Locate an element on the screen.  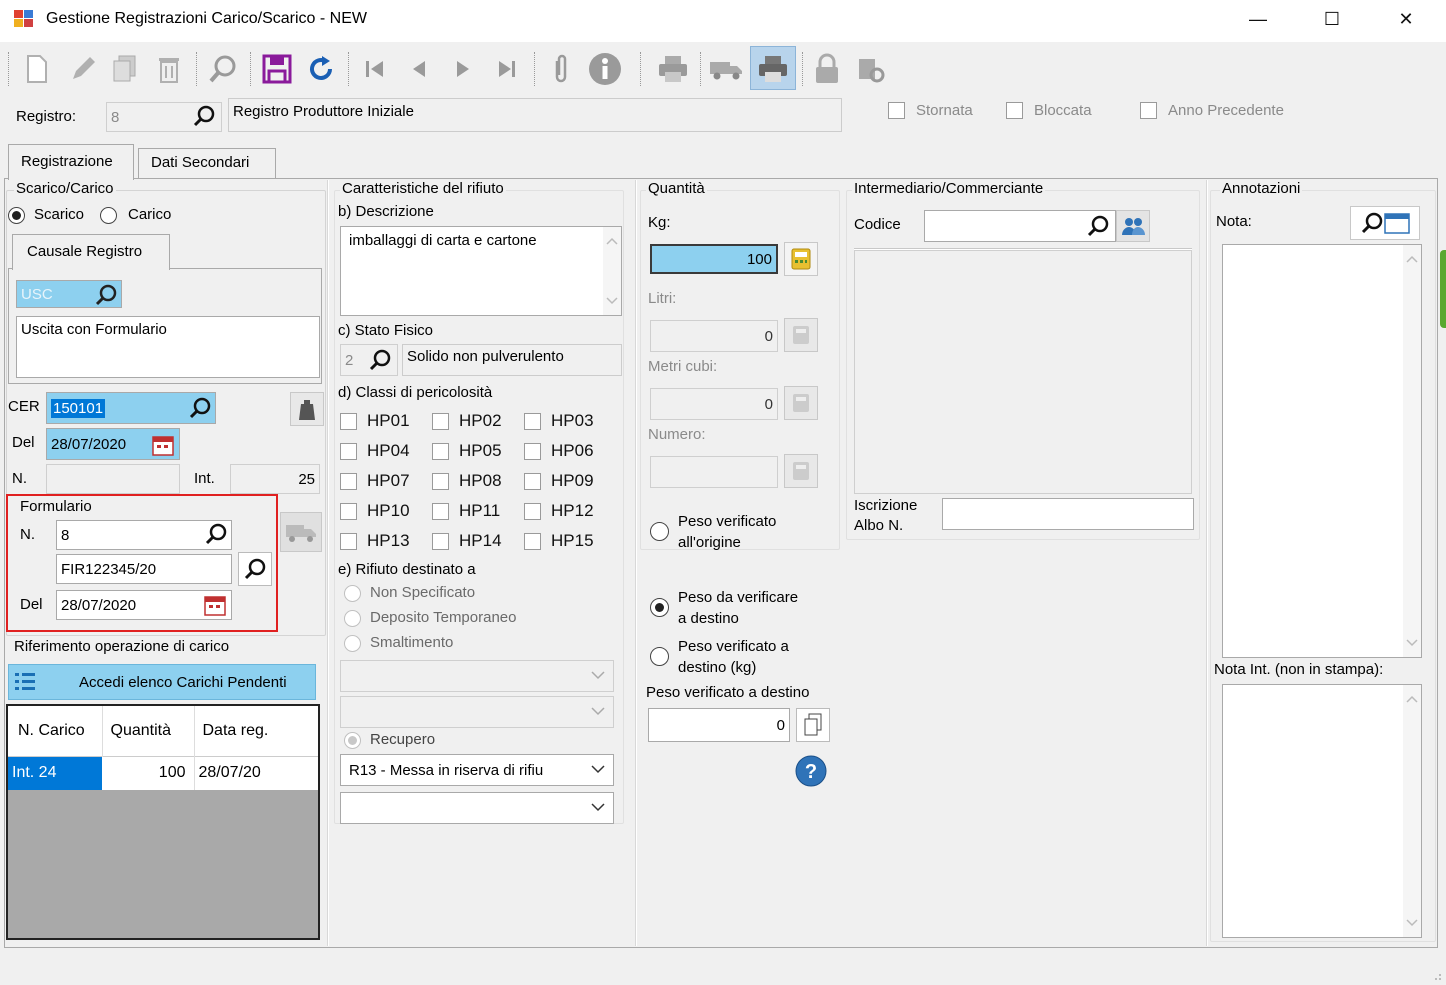
formulario-truck-button is located at coordinates (301, 532).